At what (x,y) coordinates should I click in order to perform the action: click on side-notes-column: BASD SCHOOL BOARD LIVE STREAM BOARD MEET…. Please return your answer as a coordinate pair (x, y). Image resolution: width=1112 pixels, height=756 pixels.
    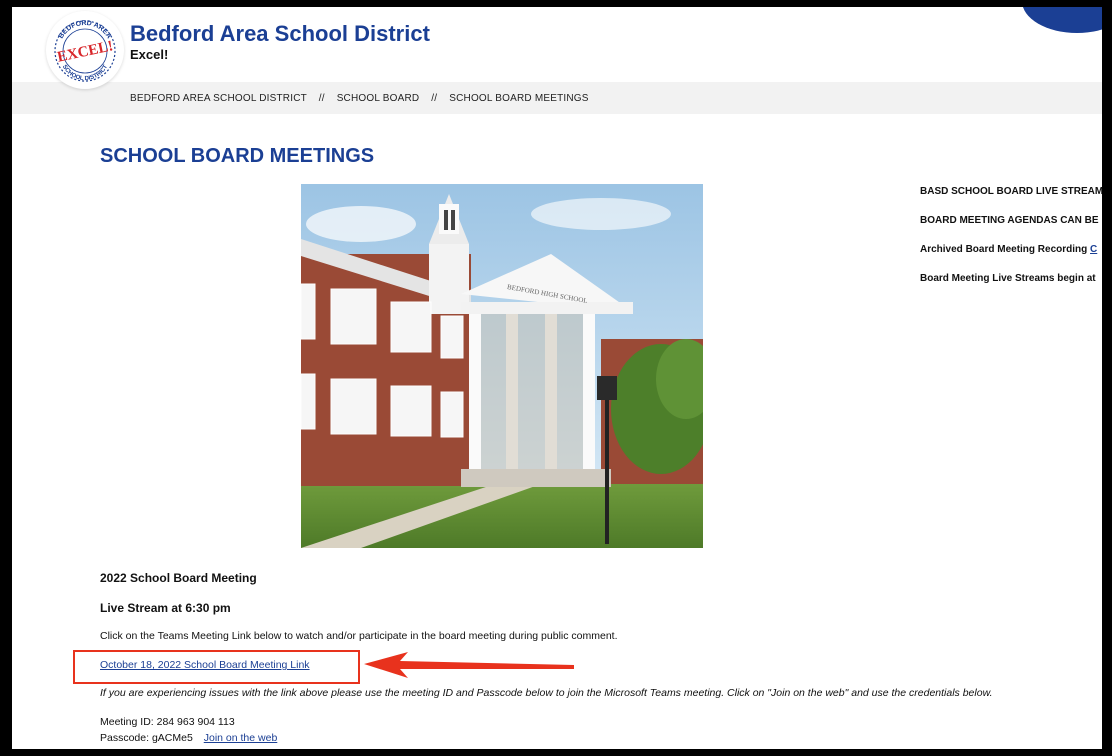
    Looking at the image, I should click on (1011, 244).